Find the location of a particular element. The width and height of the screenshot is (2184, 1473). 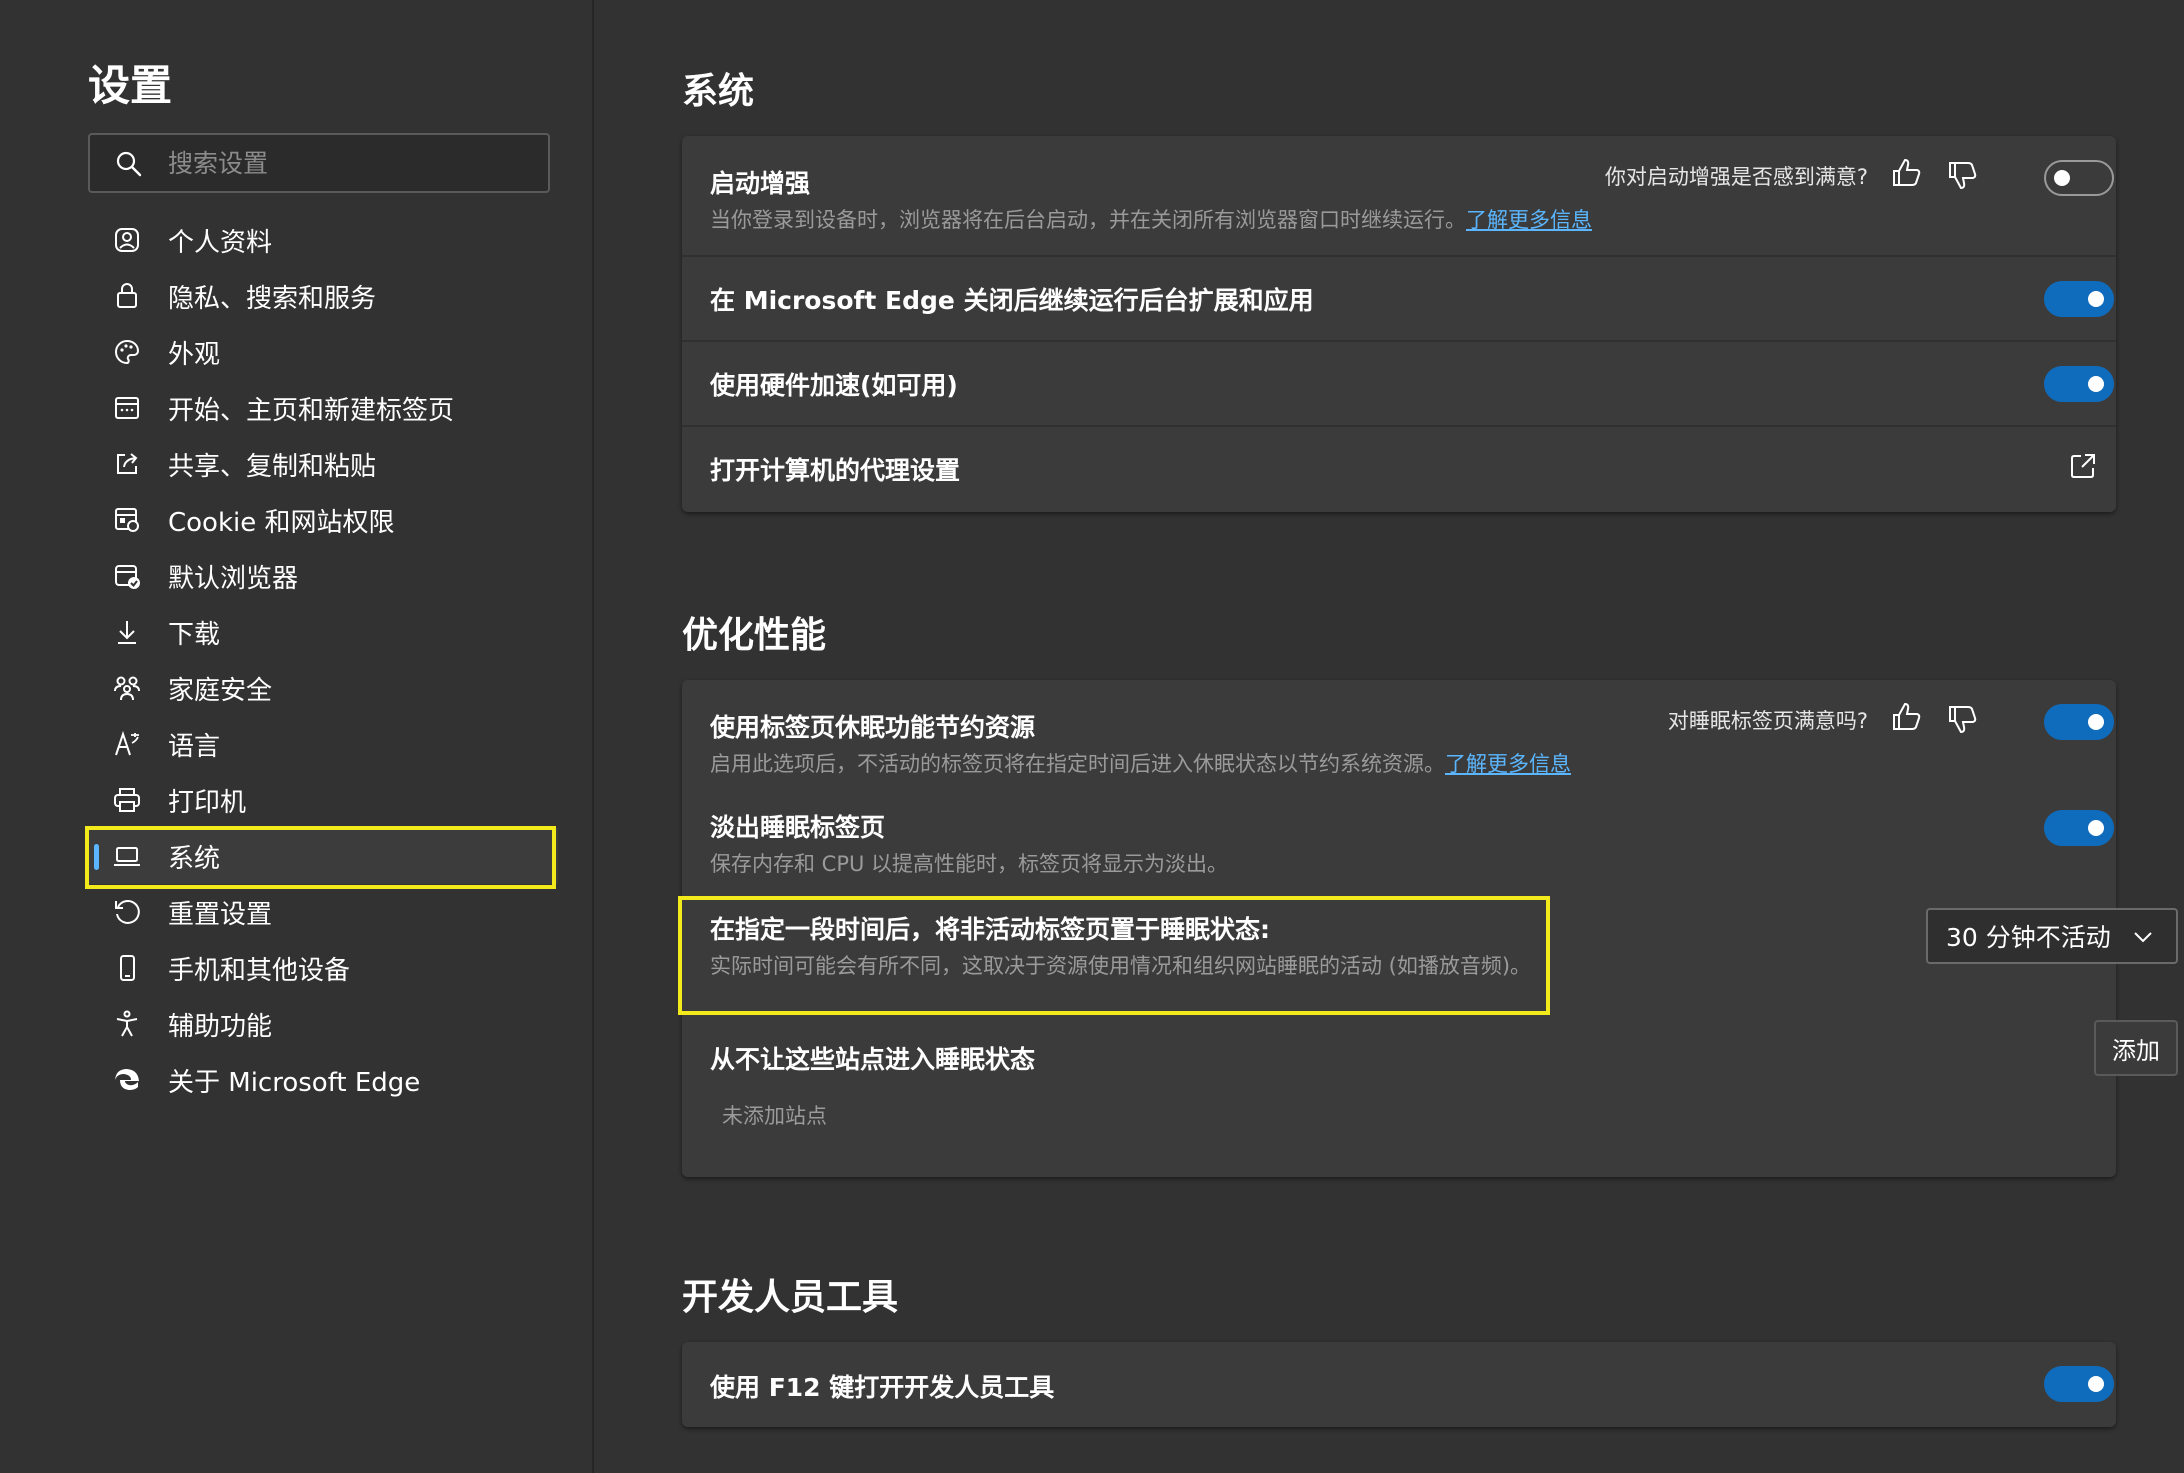

sidebar-item-label: 手机和其他设备 is located at coordinates (259, 970).